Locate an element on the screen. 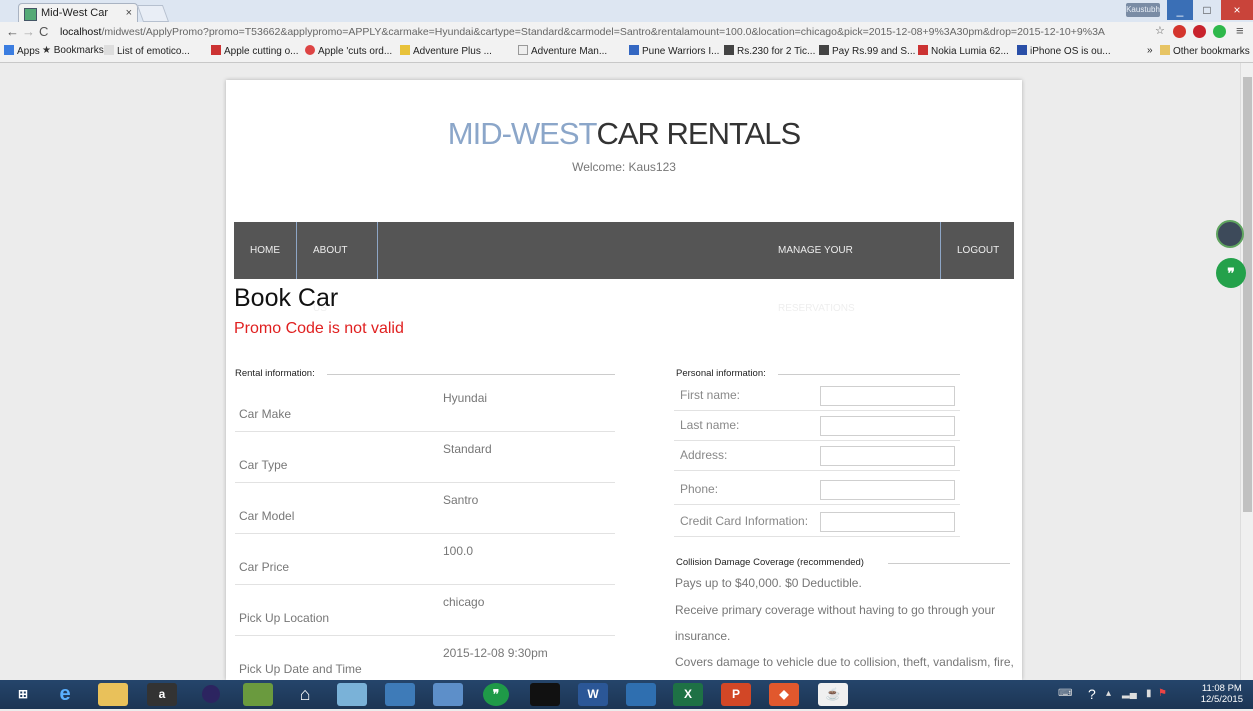 The height and width of the screenshot is (711, 1253). cdw-section-header: Collision Damage Coverage (recommended) is located at coordinates (844, 562).